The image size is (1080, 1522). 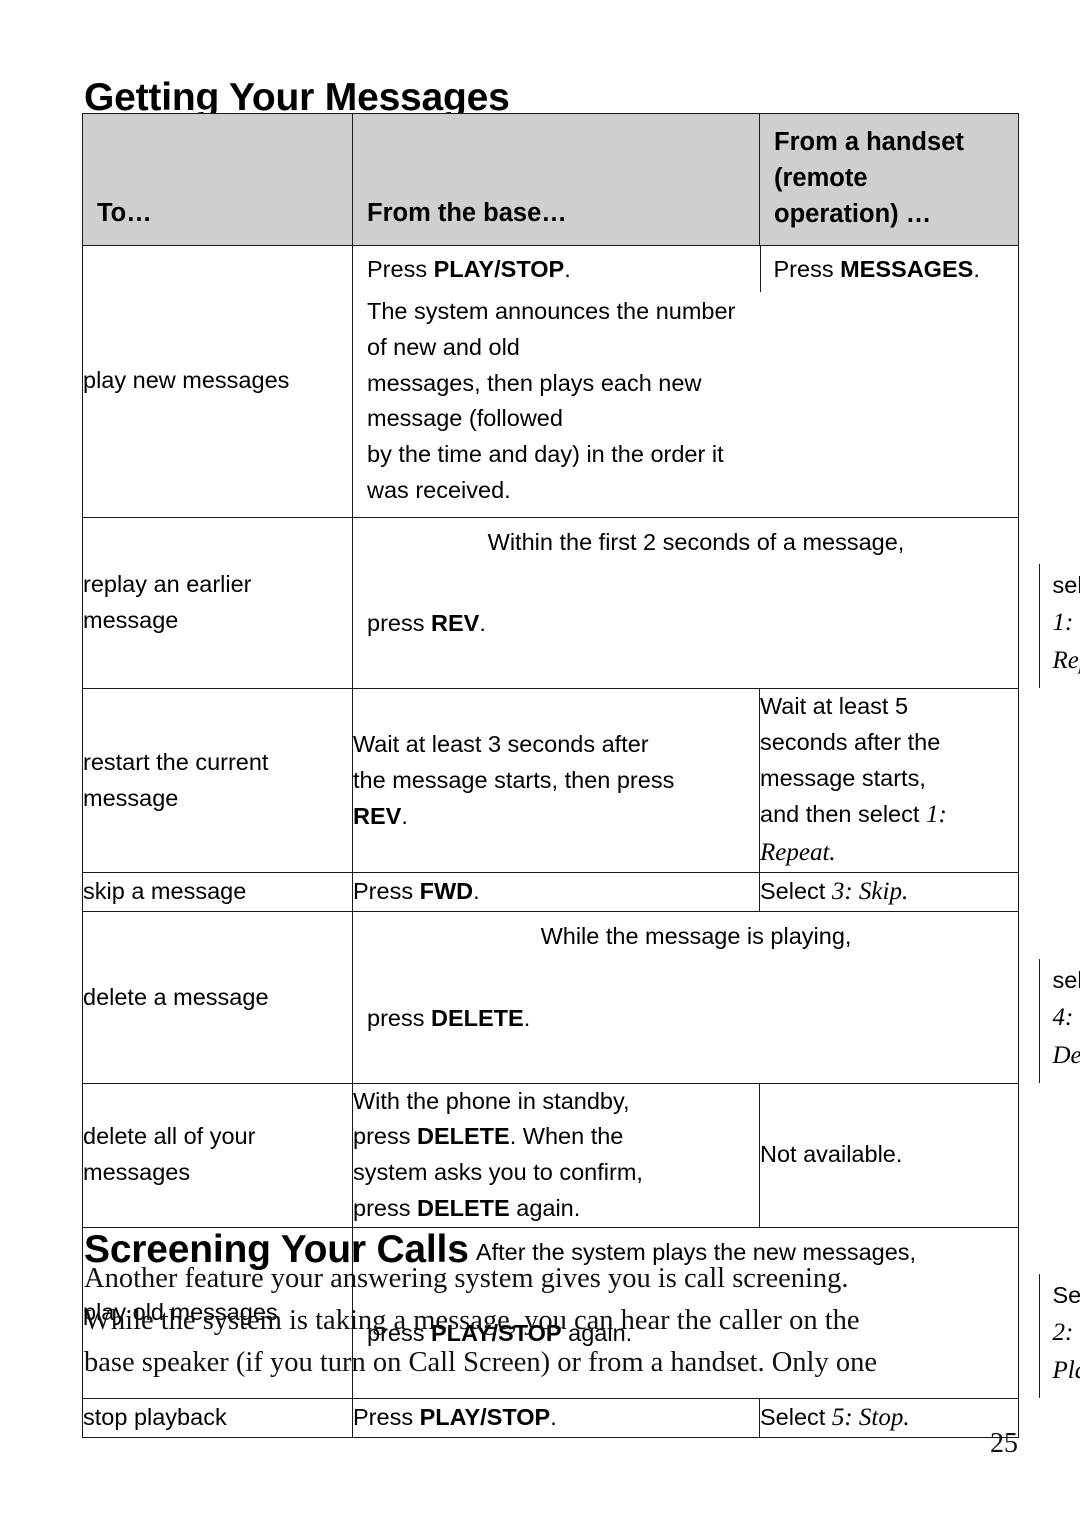 I want to click on button-name-messages: MESSAGES, so click(x=907, y=268).